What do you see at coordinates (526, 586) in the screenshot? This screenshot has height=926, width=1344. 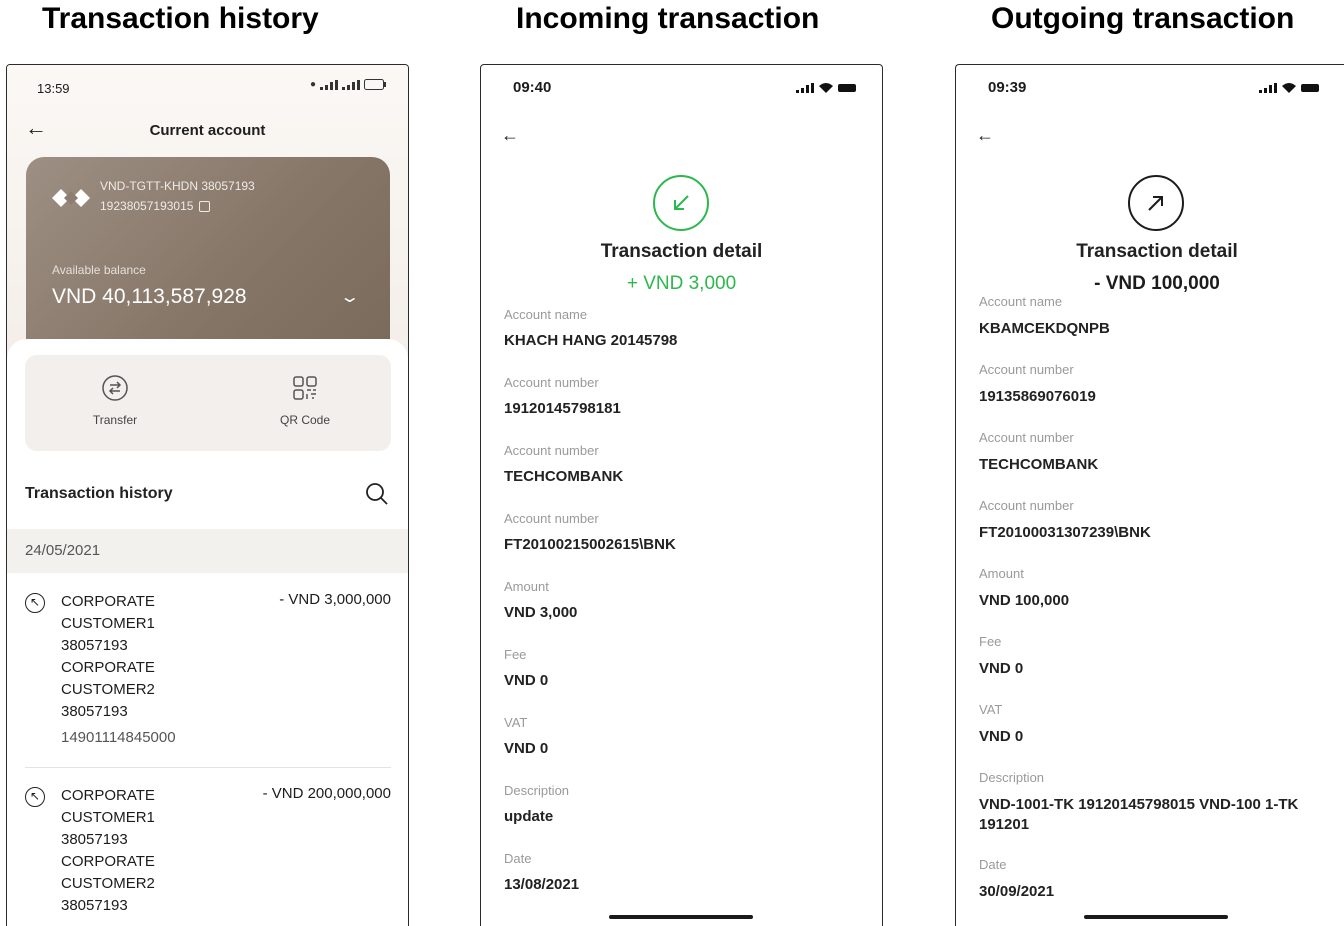 I see `field-label: Amount` at bounding box center [526, 586].